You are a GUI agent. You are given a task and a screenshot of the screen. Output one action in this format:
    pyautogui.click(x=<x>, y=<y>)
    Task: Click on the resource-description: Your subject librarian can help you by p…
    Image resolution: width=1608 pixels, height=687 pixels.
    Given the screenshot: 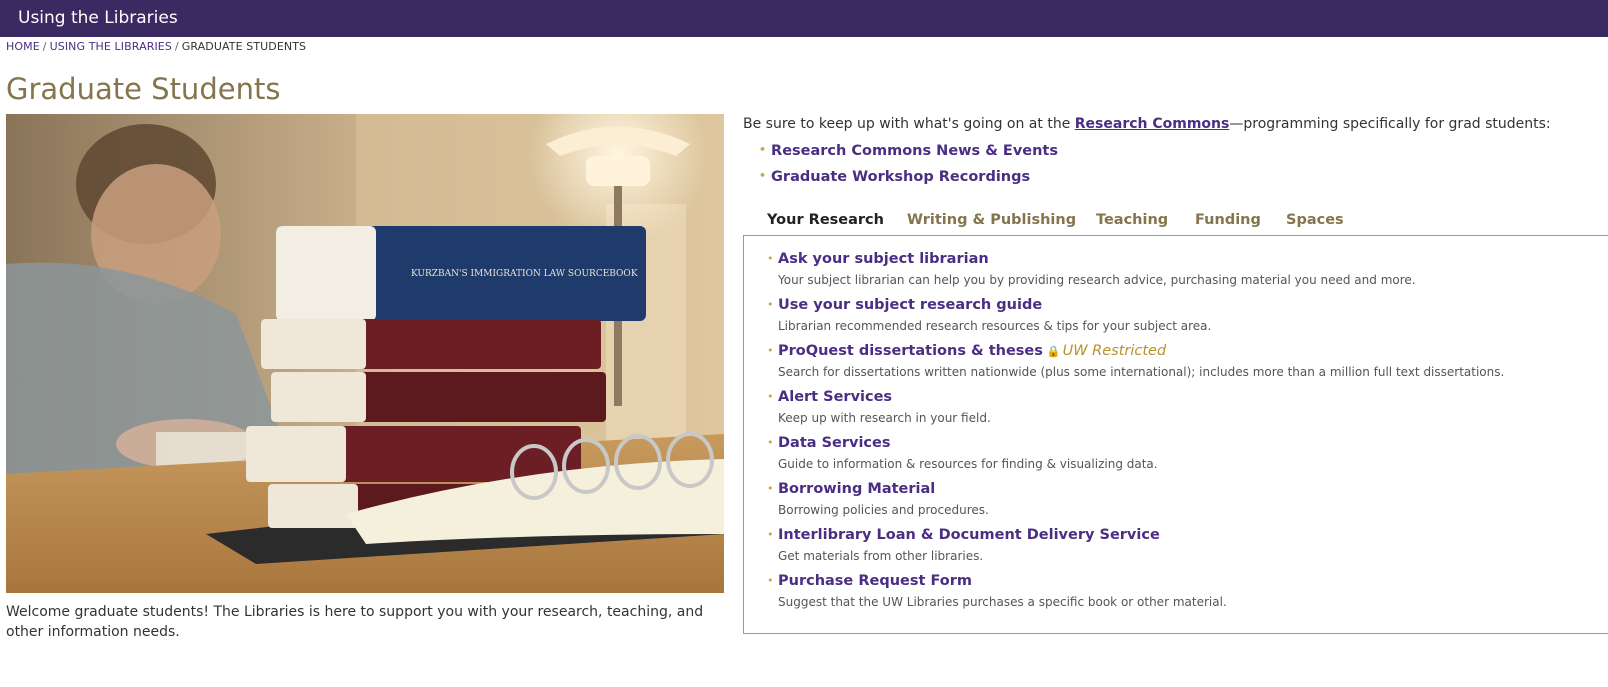 What is the action you would take?
    pyautogui.click(x=1097, y=280)
    